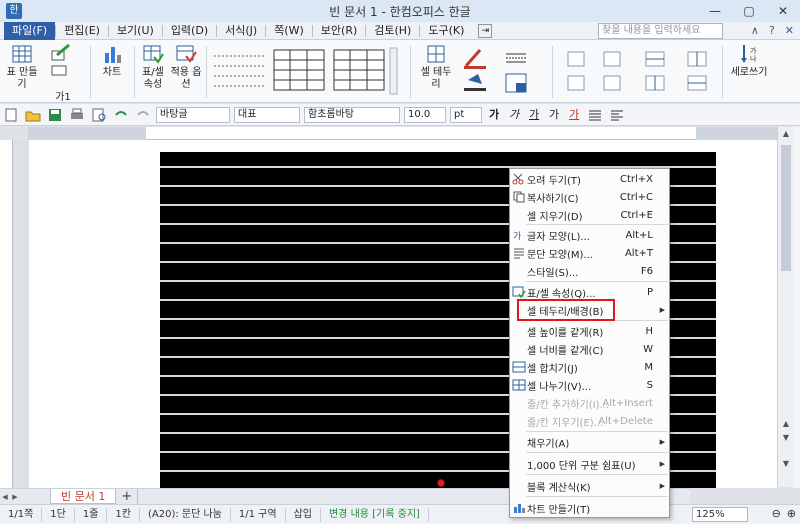  I want to click on menu-item-char-shape: 가 글자 모양(L)... Alt+L, so click(589, 235).